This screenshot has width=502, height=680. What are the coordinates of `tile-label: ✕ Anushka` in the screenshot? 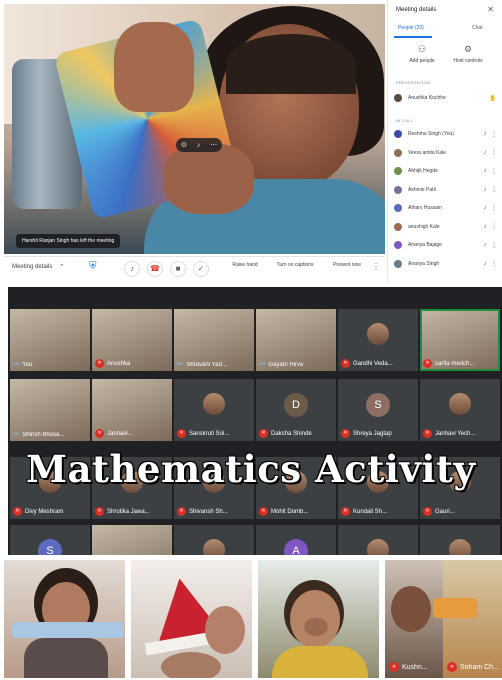 It's located at (132, 363).